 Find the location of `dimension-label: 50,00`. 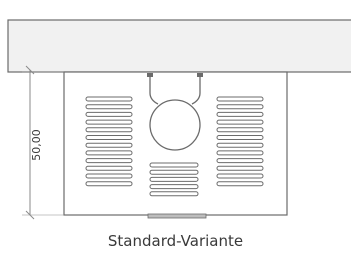

dimension-label: 50,00 is located at coordinates (36, 145).